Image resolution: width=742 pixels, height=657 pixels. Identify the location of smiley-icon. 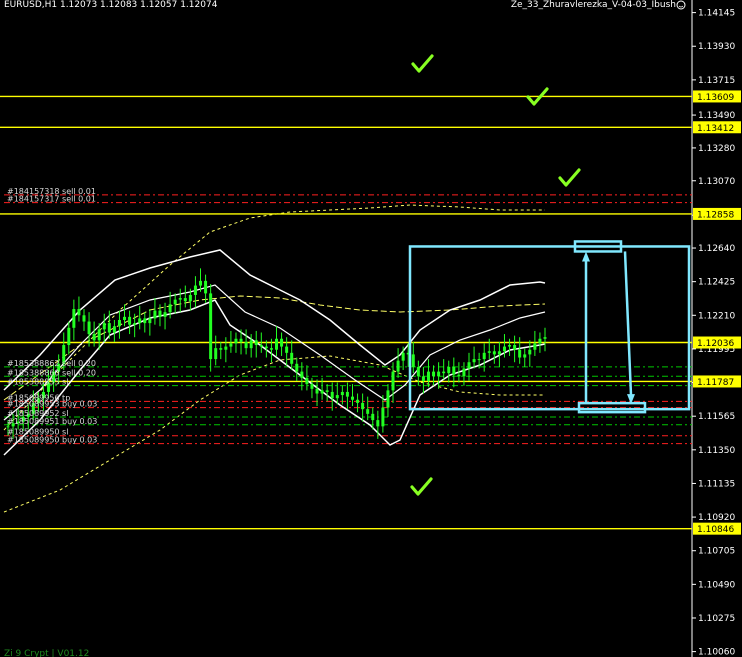
(681, 5).